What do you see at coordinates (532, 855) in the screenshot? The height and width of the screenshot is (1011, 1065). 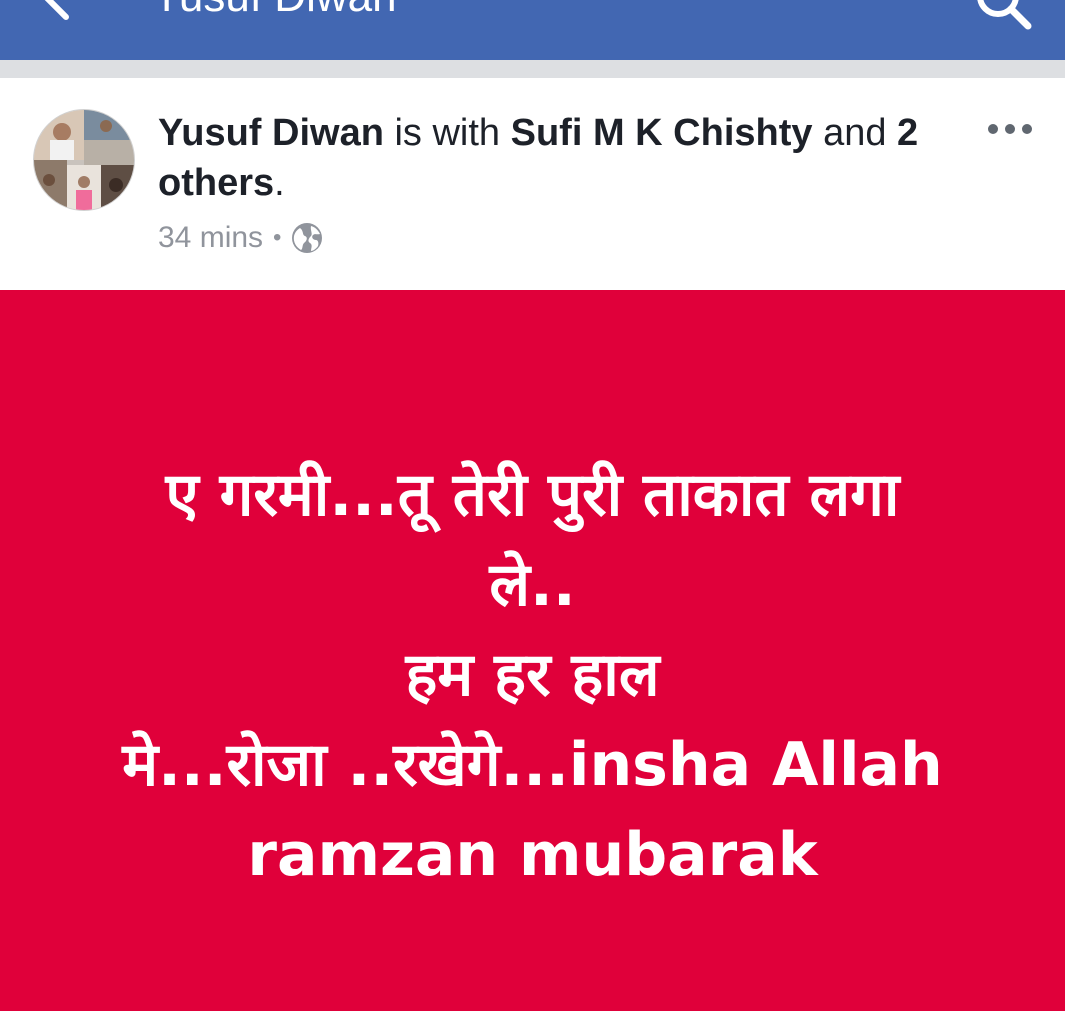 I see `message-line: ramzan mubarak` at bounding box center [532, 855].